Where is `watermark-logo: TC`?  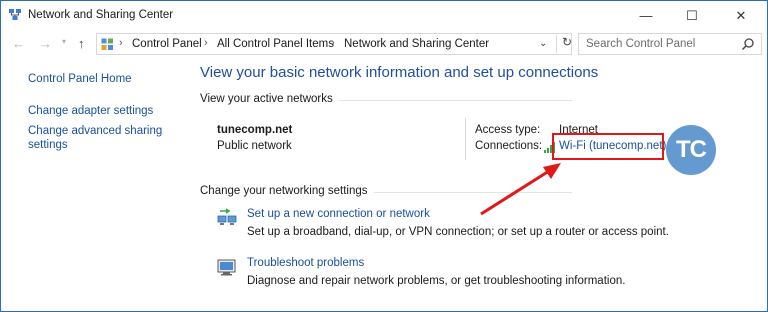 watermark-logo: TC is located at coordinates (691, 150).